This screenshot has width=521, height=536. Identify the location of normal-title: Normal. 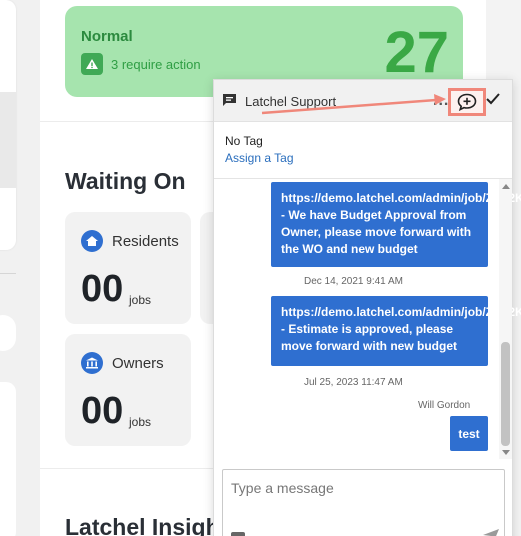
(107, 36).